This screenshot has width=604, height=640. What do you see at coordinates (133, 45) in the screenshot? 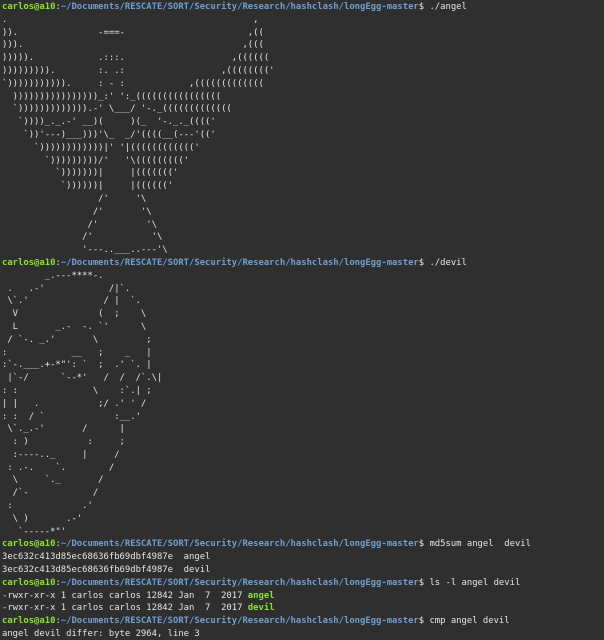
I see `angel-art-line: ))). ,(((` at bounding box center [133, 45].